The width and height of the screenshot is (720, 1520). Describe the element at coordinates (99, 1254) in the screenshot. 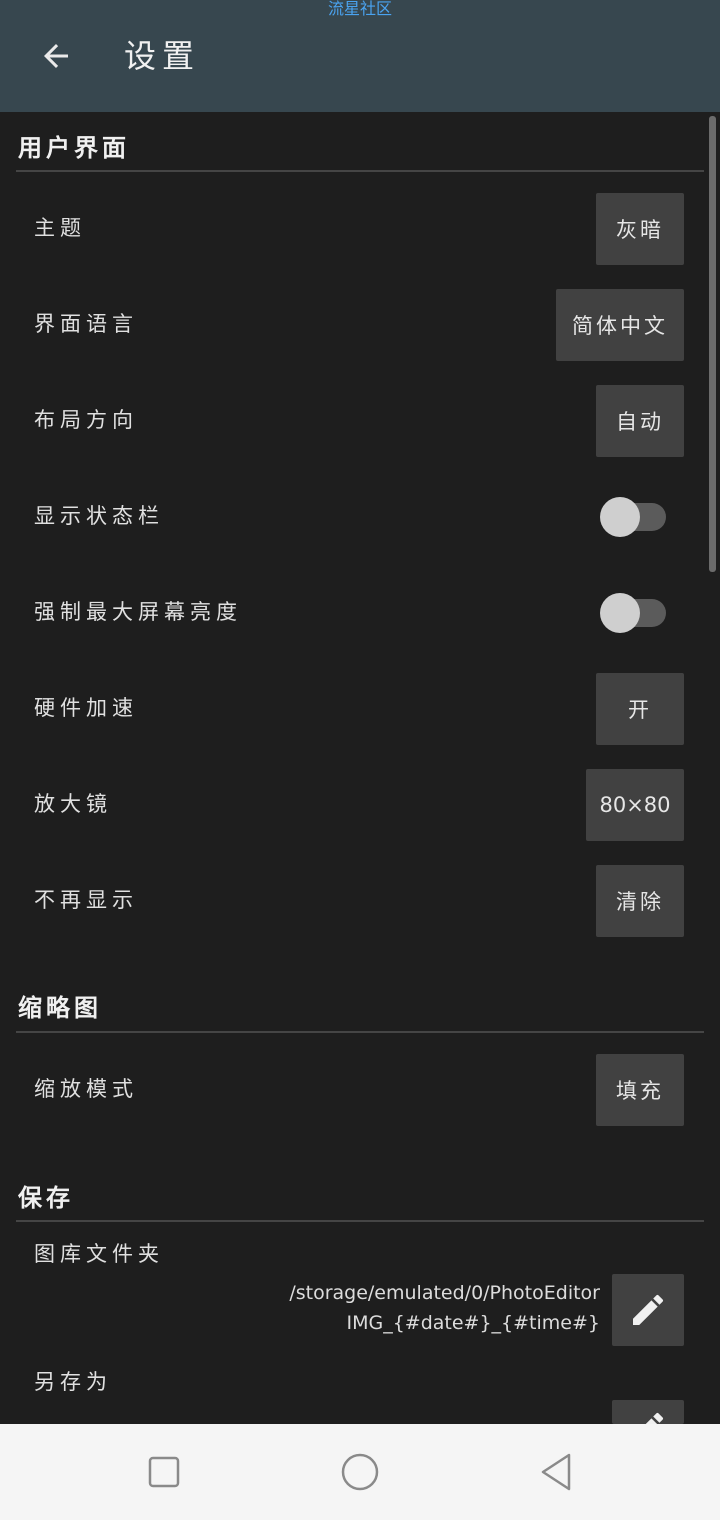

I see `gallery-folder-label: 图库文件夹` at that location.